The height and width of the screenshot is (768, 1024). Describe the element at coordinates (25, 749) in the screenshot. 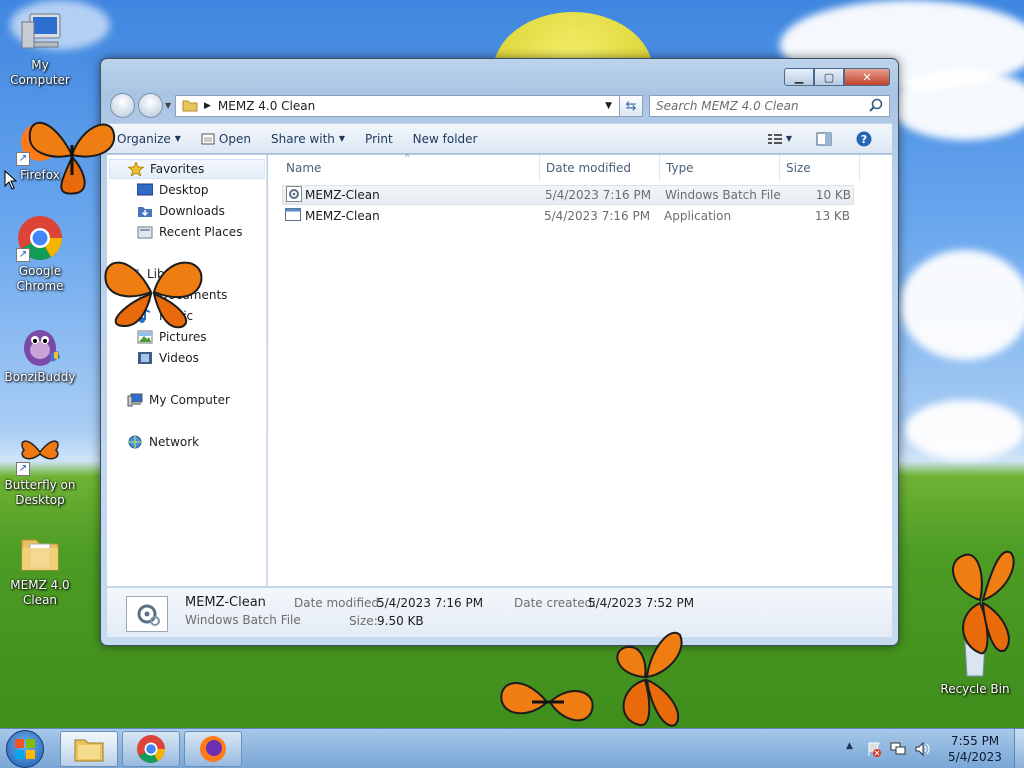

I see `start-button` at that location.